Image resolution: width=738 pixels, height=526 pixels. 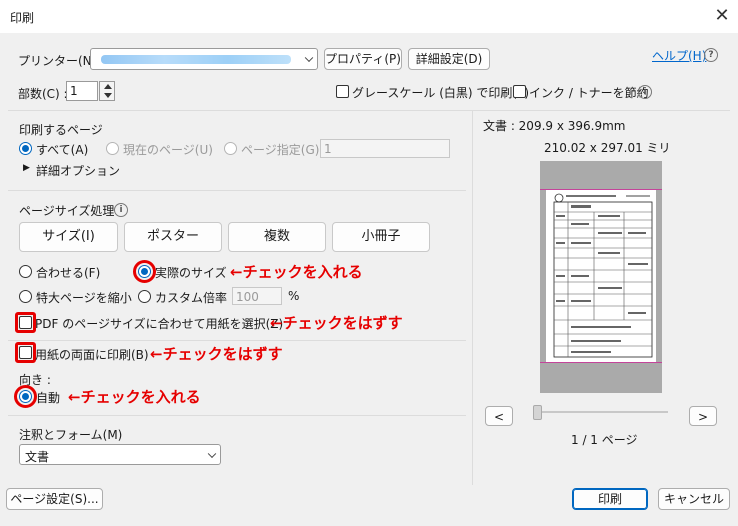 What do you see at coordinates (25, 148) in the screenshot?
I see `all-pages-radio` at bounding box center [25, 148].